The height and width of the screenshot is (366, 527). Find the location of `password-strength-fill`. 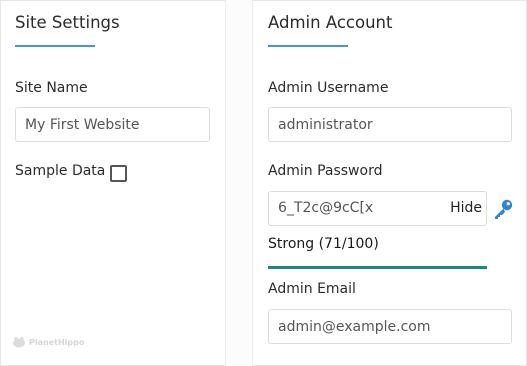

password-strength-fill is located at coordinates (377, 267).